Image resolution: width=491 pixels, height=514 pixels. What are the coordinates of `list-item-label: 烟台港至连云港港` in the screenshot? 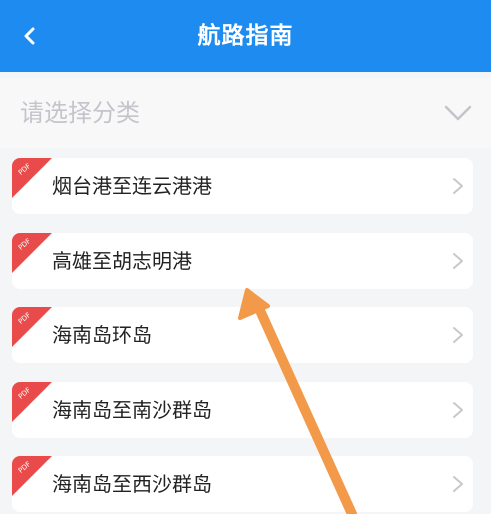 It's located at (132, 186).